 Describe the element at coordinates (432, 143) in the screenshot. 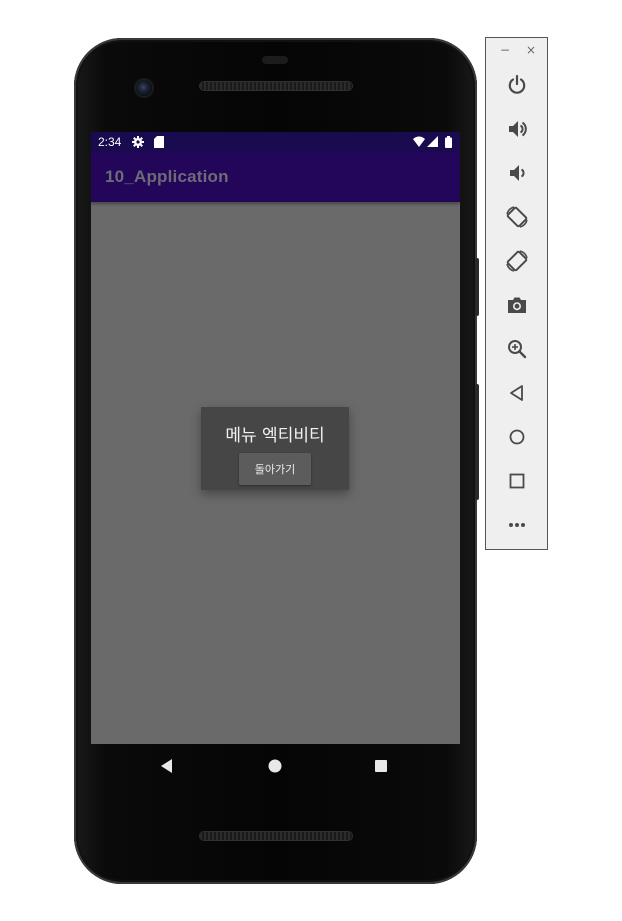

I see `cell-signal-icon` at that location.